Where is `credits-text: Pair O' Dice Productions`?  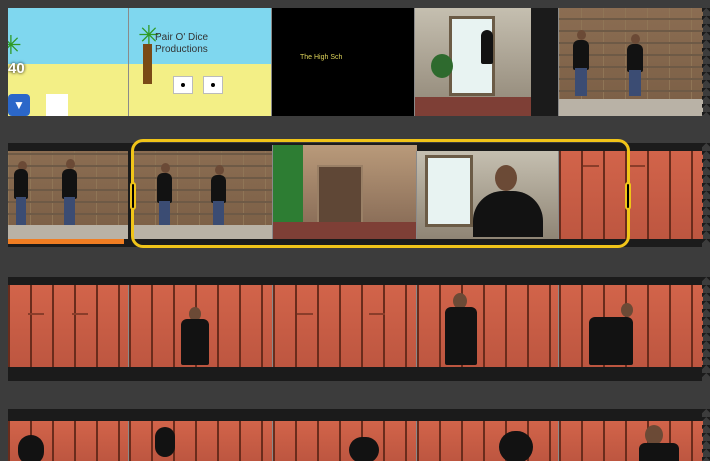 credits-text: Pair O' Dice Productions is located at coordinates (182, 43).